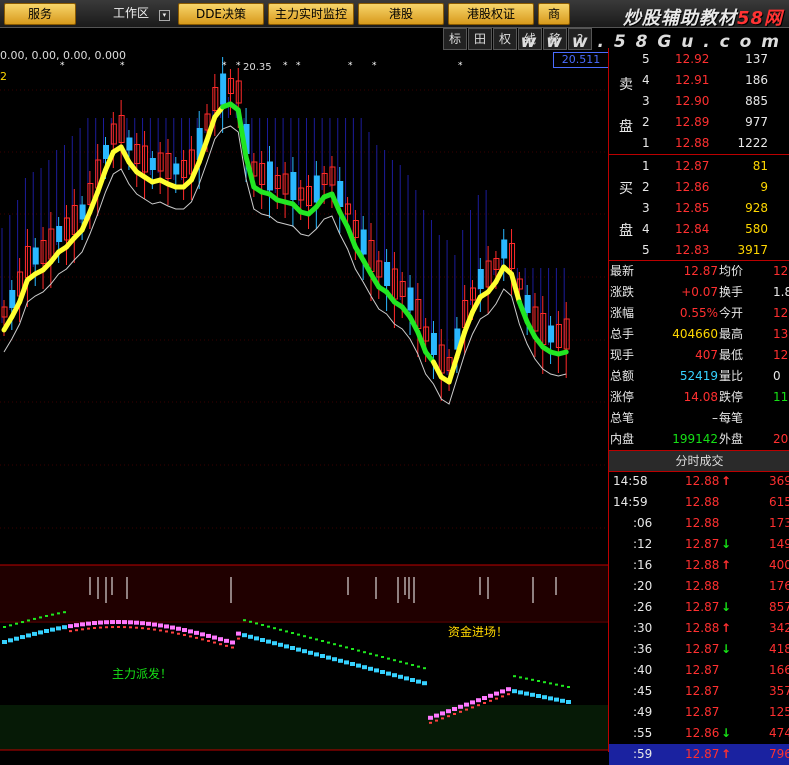  I want to click on grid-tool: 田, so click(480, 39).